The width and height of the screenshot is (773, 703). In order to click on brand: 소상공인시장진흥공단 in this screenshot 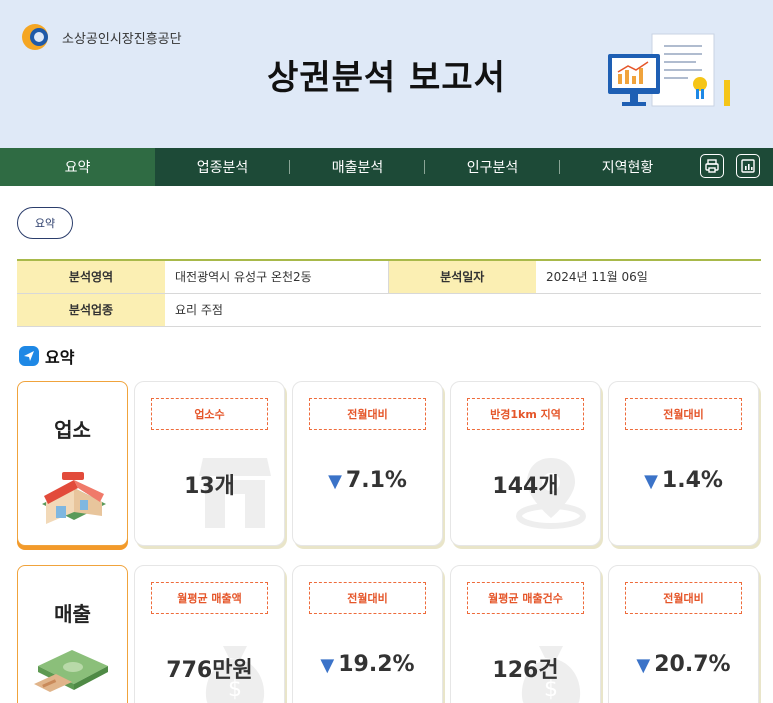, I will do `click(102, 37)`.